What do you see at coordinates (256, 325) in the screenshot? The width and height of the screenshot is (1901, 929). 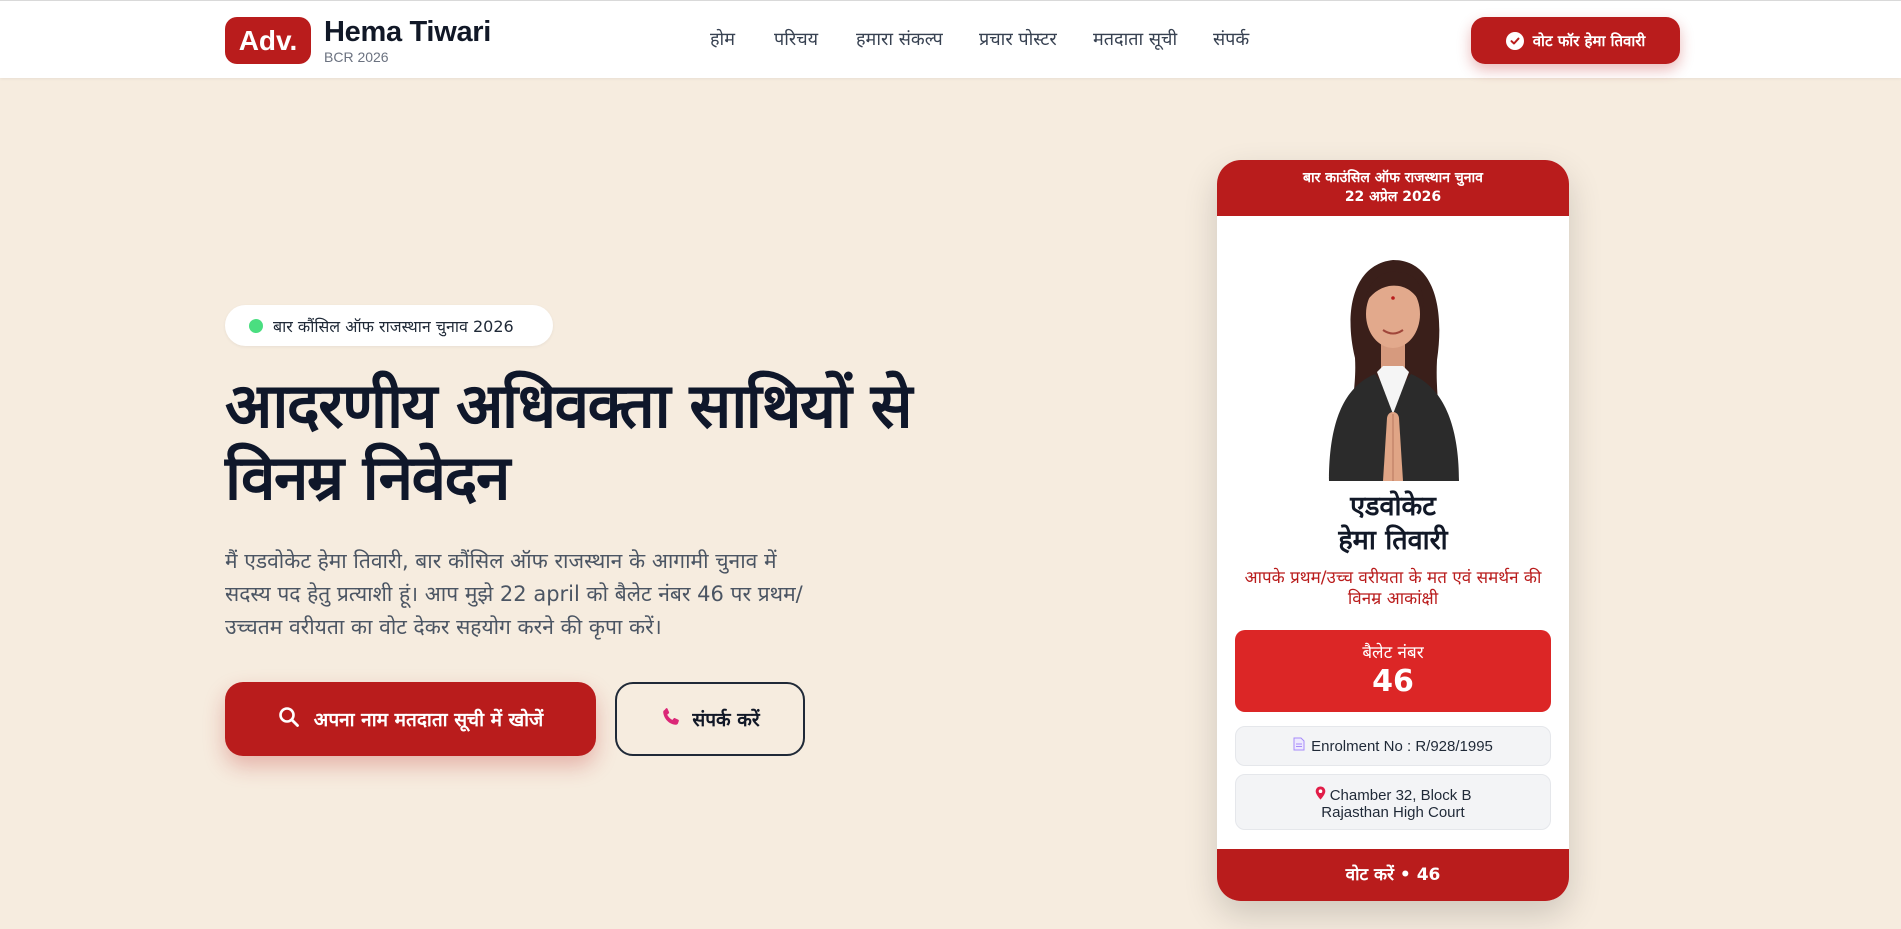 I see `status-dot-icon` at bounding box center [256, 325].